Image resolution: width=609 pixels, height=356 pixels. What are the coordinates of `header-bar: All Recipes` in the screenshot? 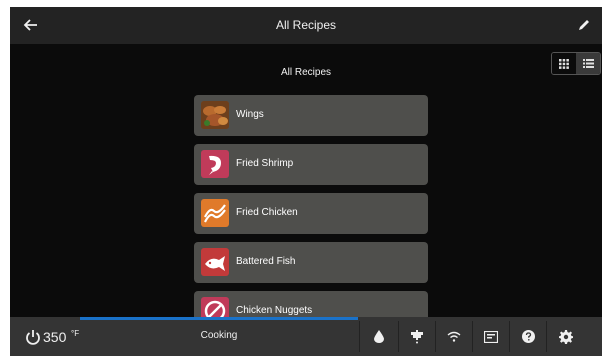 It's located at (306, 25).